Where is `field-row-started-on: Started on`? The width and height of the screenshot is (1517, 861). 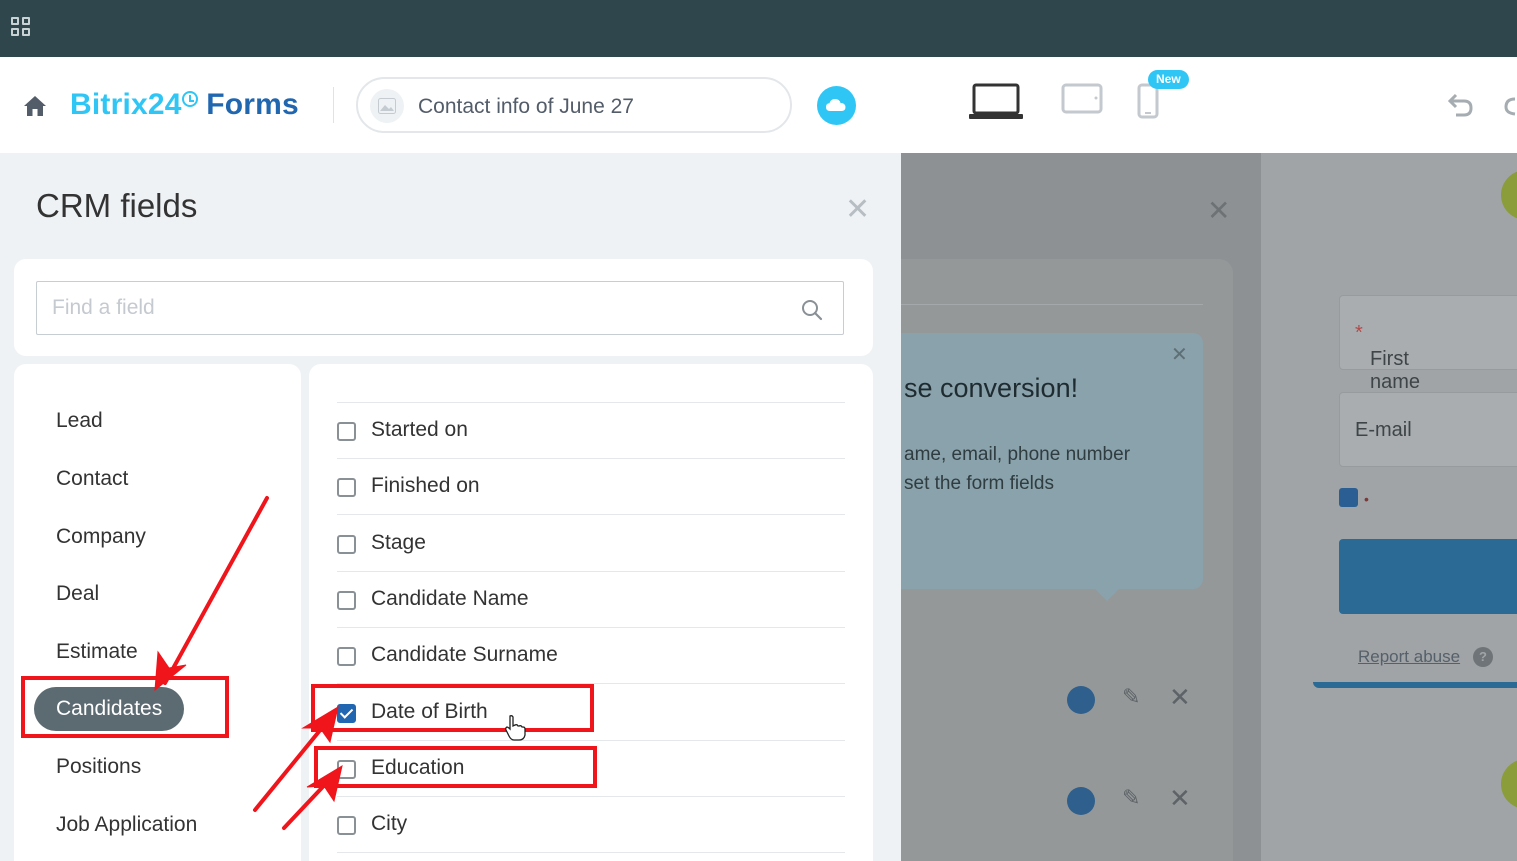
field-row-started-on: Started on is located at coordinates (591, 431).